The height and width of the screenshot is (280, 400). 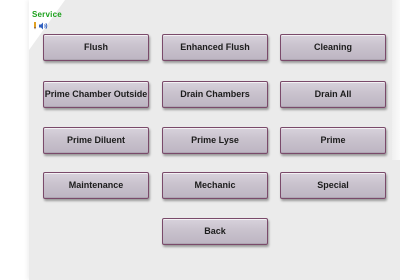 I want to click on prime-diluent-button: Prime Diluent, so click(x=96, y=140).